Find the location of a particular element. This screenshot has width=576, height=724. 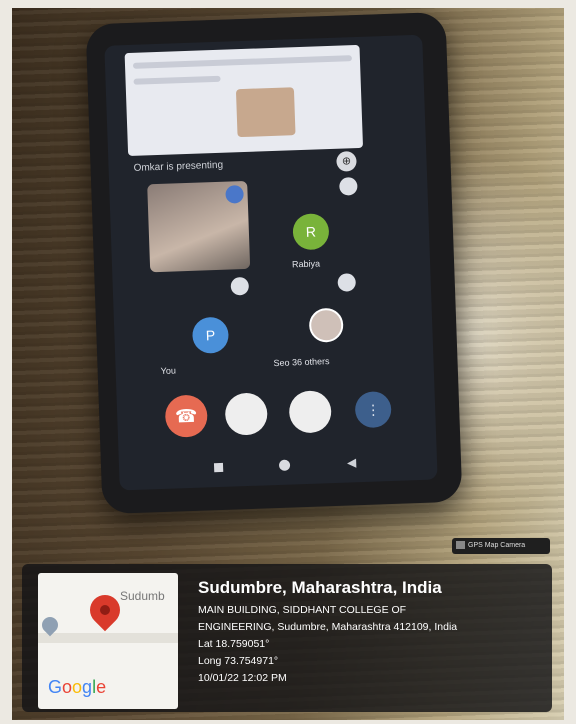

shared-screen-video is located at coordinates (265, 112).